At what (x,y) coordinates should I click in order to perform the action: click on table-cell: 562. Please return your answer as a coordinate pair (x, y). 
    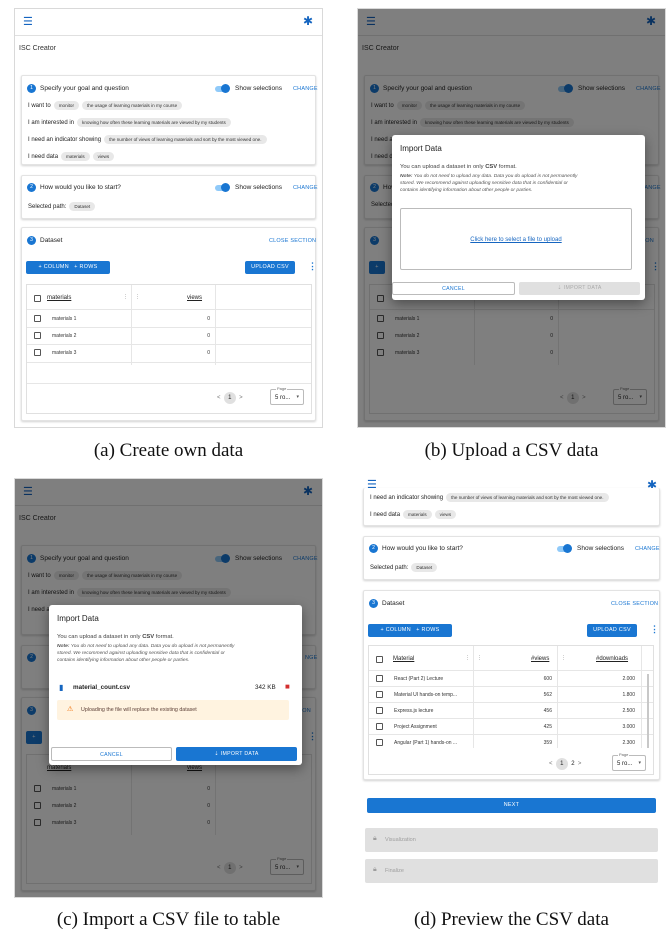
    Looking at the image, I should click on (515, 695).